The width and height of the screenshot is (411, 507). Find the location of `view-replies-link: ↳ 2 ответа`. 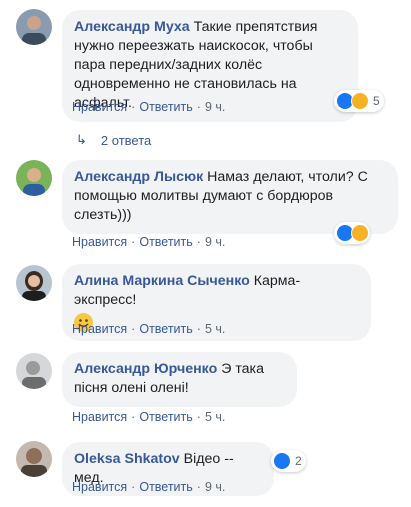

view-replies-link: ↳ 2 ответа is located at coordinates (113, 140).